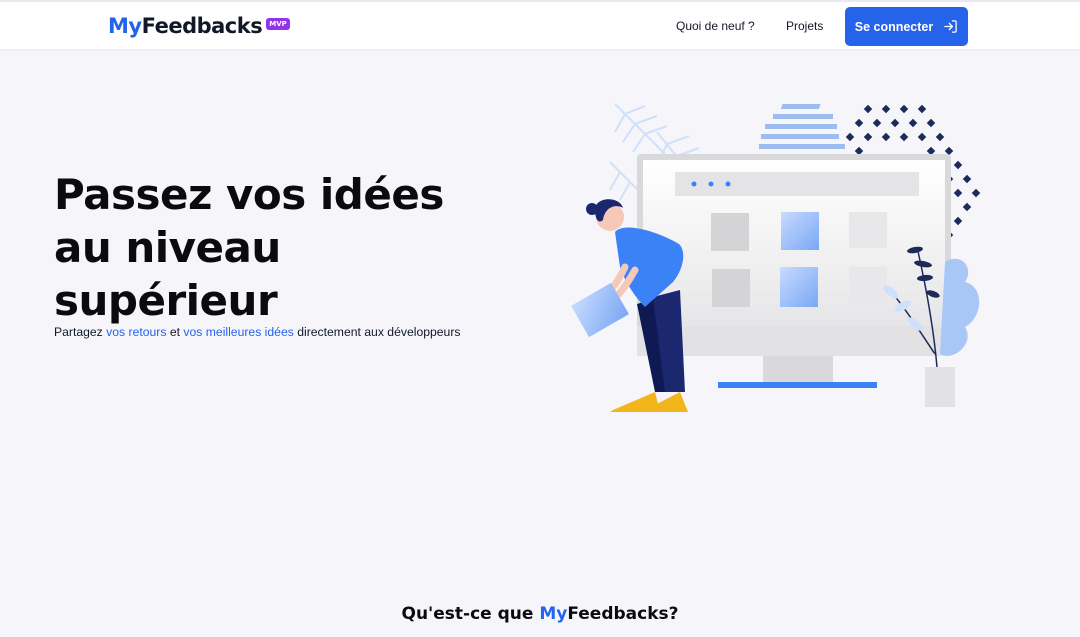 The height and width of the screenshot is (637, 1080). Describe the element at coordinates (80, 332) in the screenshot. I see `hero-subtitle-part: Partagez` at that location.